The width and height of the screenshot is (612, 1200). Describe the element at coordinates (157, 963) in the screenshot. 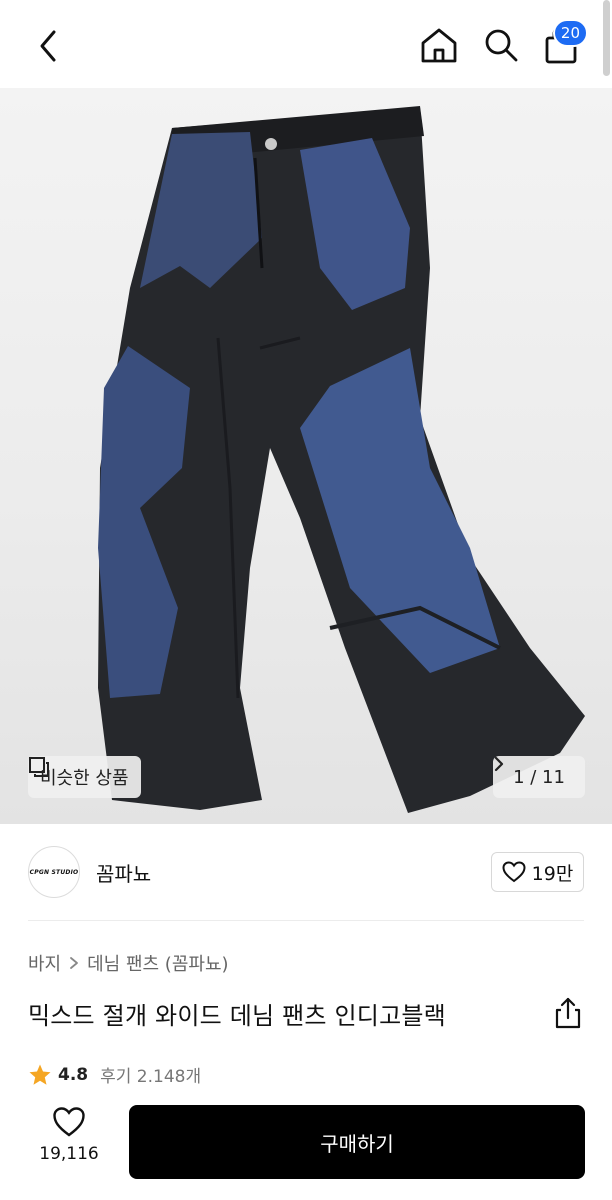

I see `breadcrumb-subcategory: 데님 팬츠 (꼼파뇨)` at that location.